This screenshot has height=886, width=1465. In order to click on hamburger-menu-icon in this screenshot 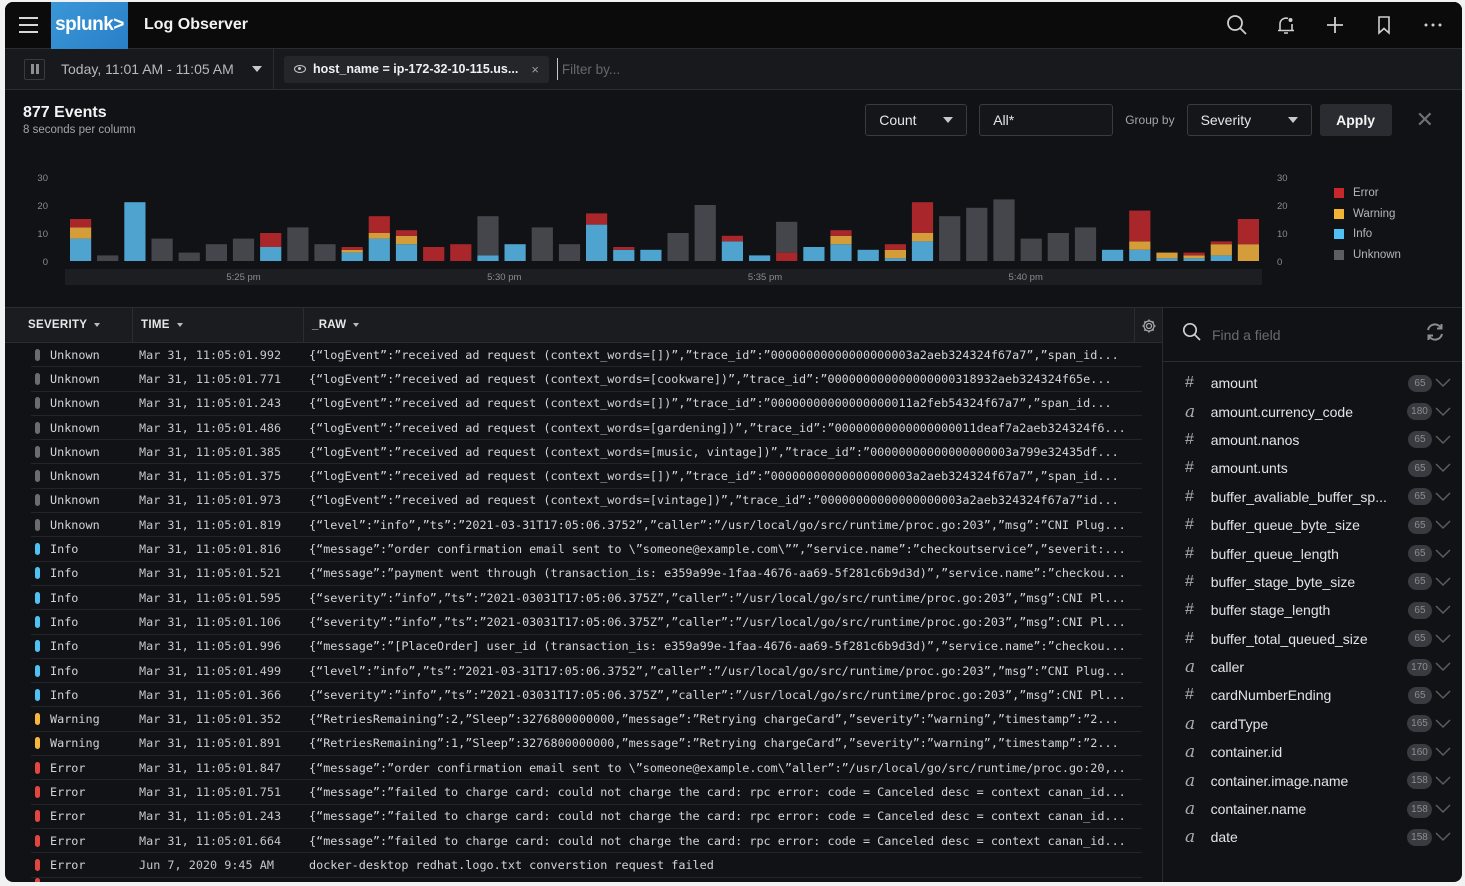, I will do `click(28, 25)`.